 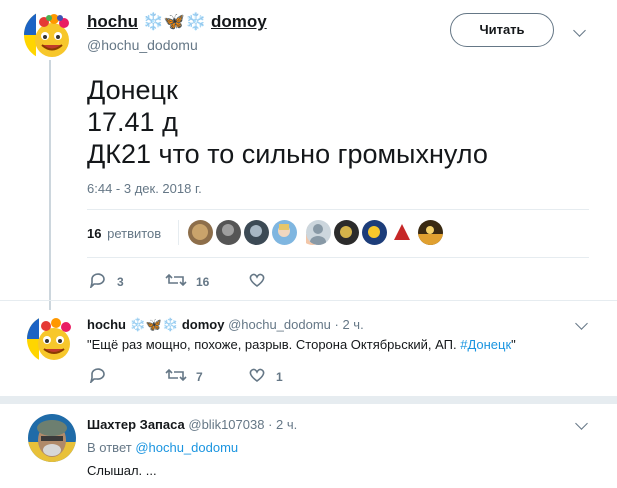 I want to click on main-tweet-avatar, so click(x=49, y=35).